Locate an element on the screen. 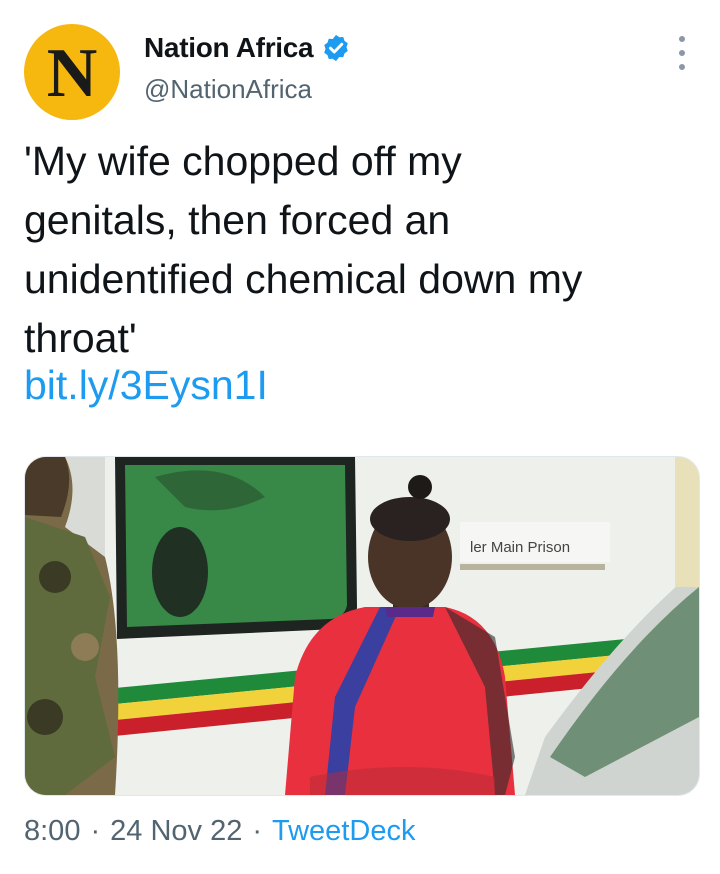 This screenshot has height=874, width=720. avatar: N is located at coordinates (72, 72).